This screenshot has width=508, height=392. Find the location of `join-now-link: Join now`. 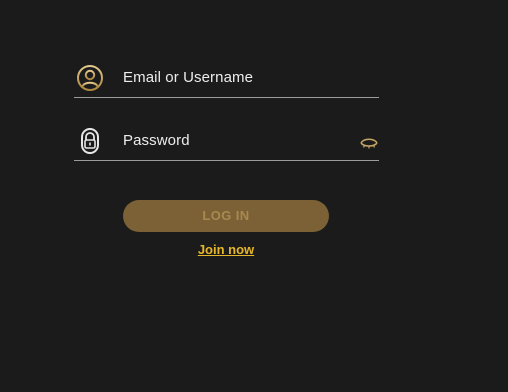

join-now-link: Join now is located at coordinates (226, 249).